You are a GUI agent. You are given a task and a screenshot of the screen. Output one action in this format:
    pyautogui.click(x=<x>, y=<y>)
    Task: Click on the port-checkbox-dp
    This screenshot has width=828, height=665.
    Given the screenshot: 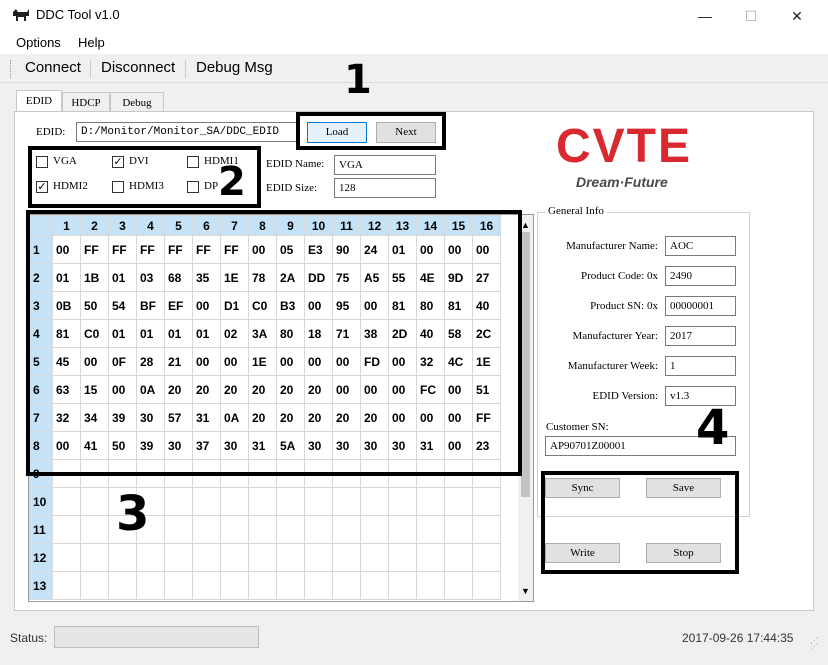 What is the action you would take?
    pyautogui.click(x=193, y=187)
    